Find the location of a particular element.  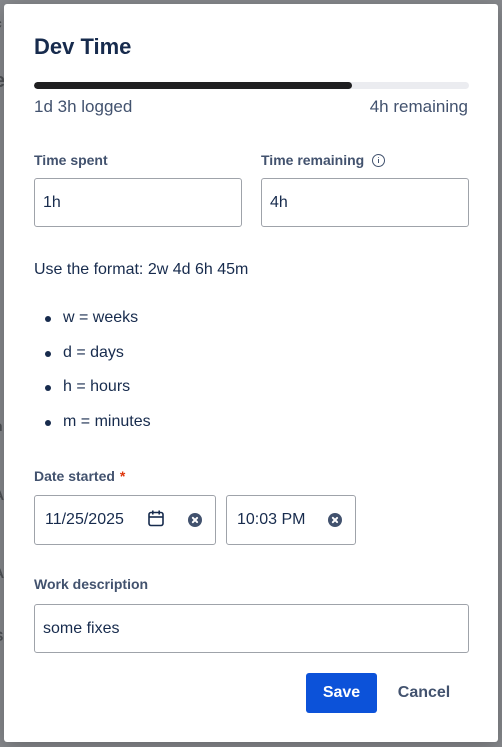

save-button: Save is located at coordinates (341, 693).